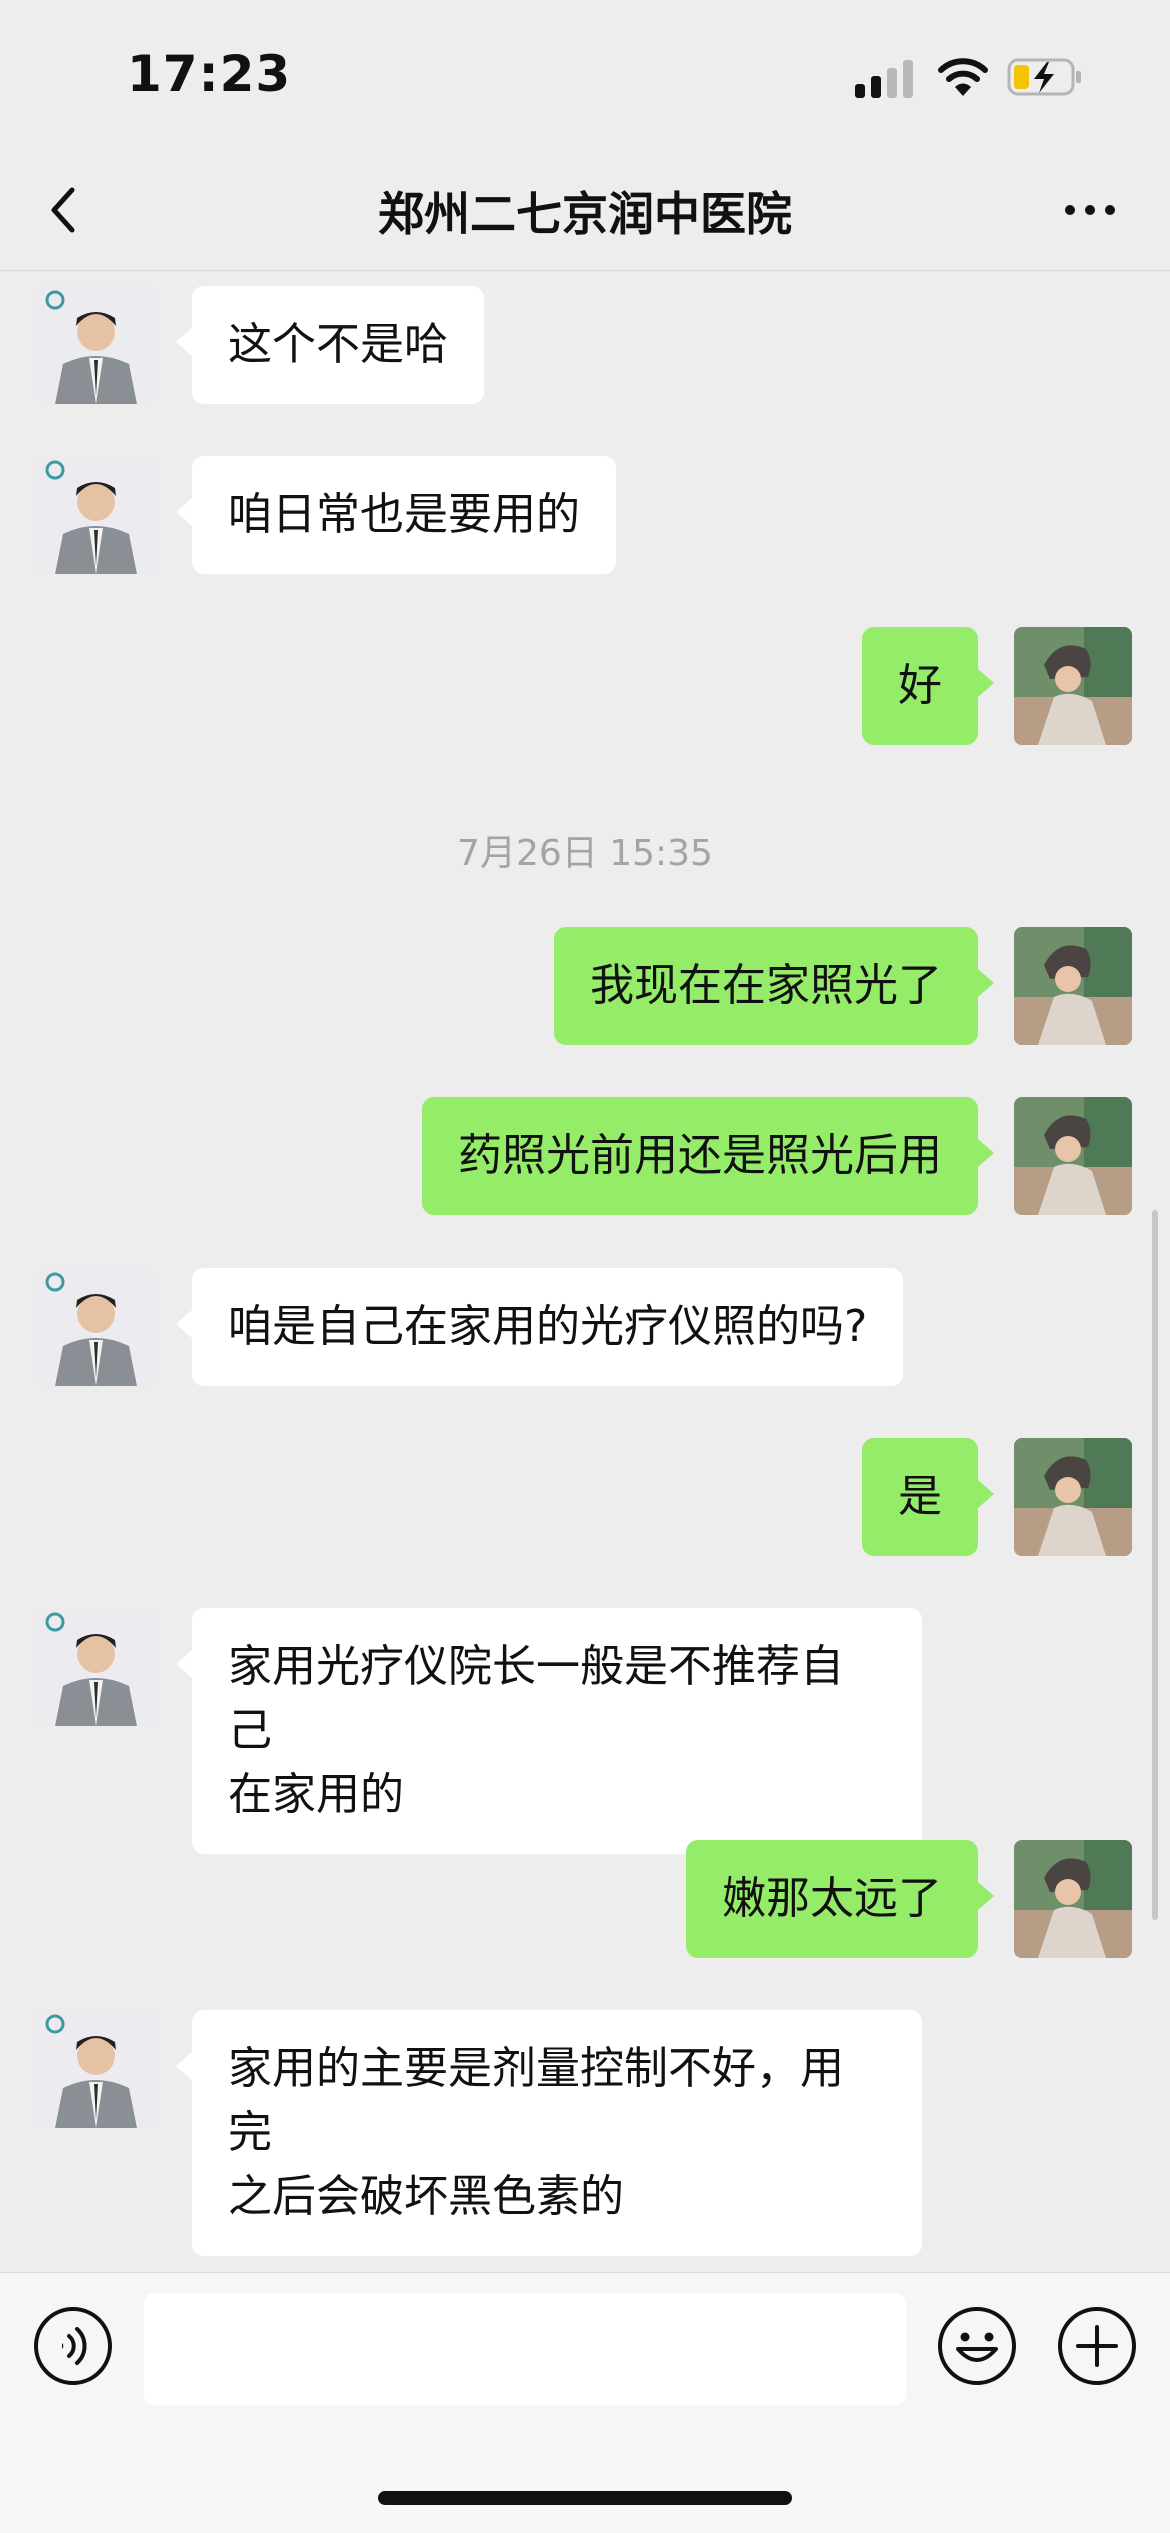 The image size is (1170, 2533). What do you see at coordinates (539, 1327) in the screenshot?
I see `message-bubble: 咱是自己在家用的光疗仪照的吗?` at bounding box center [539, 1327].